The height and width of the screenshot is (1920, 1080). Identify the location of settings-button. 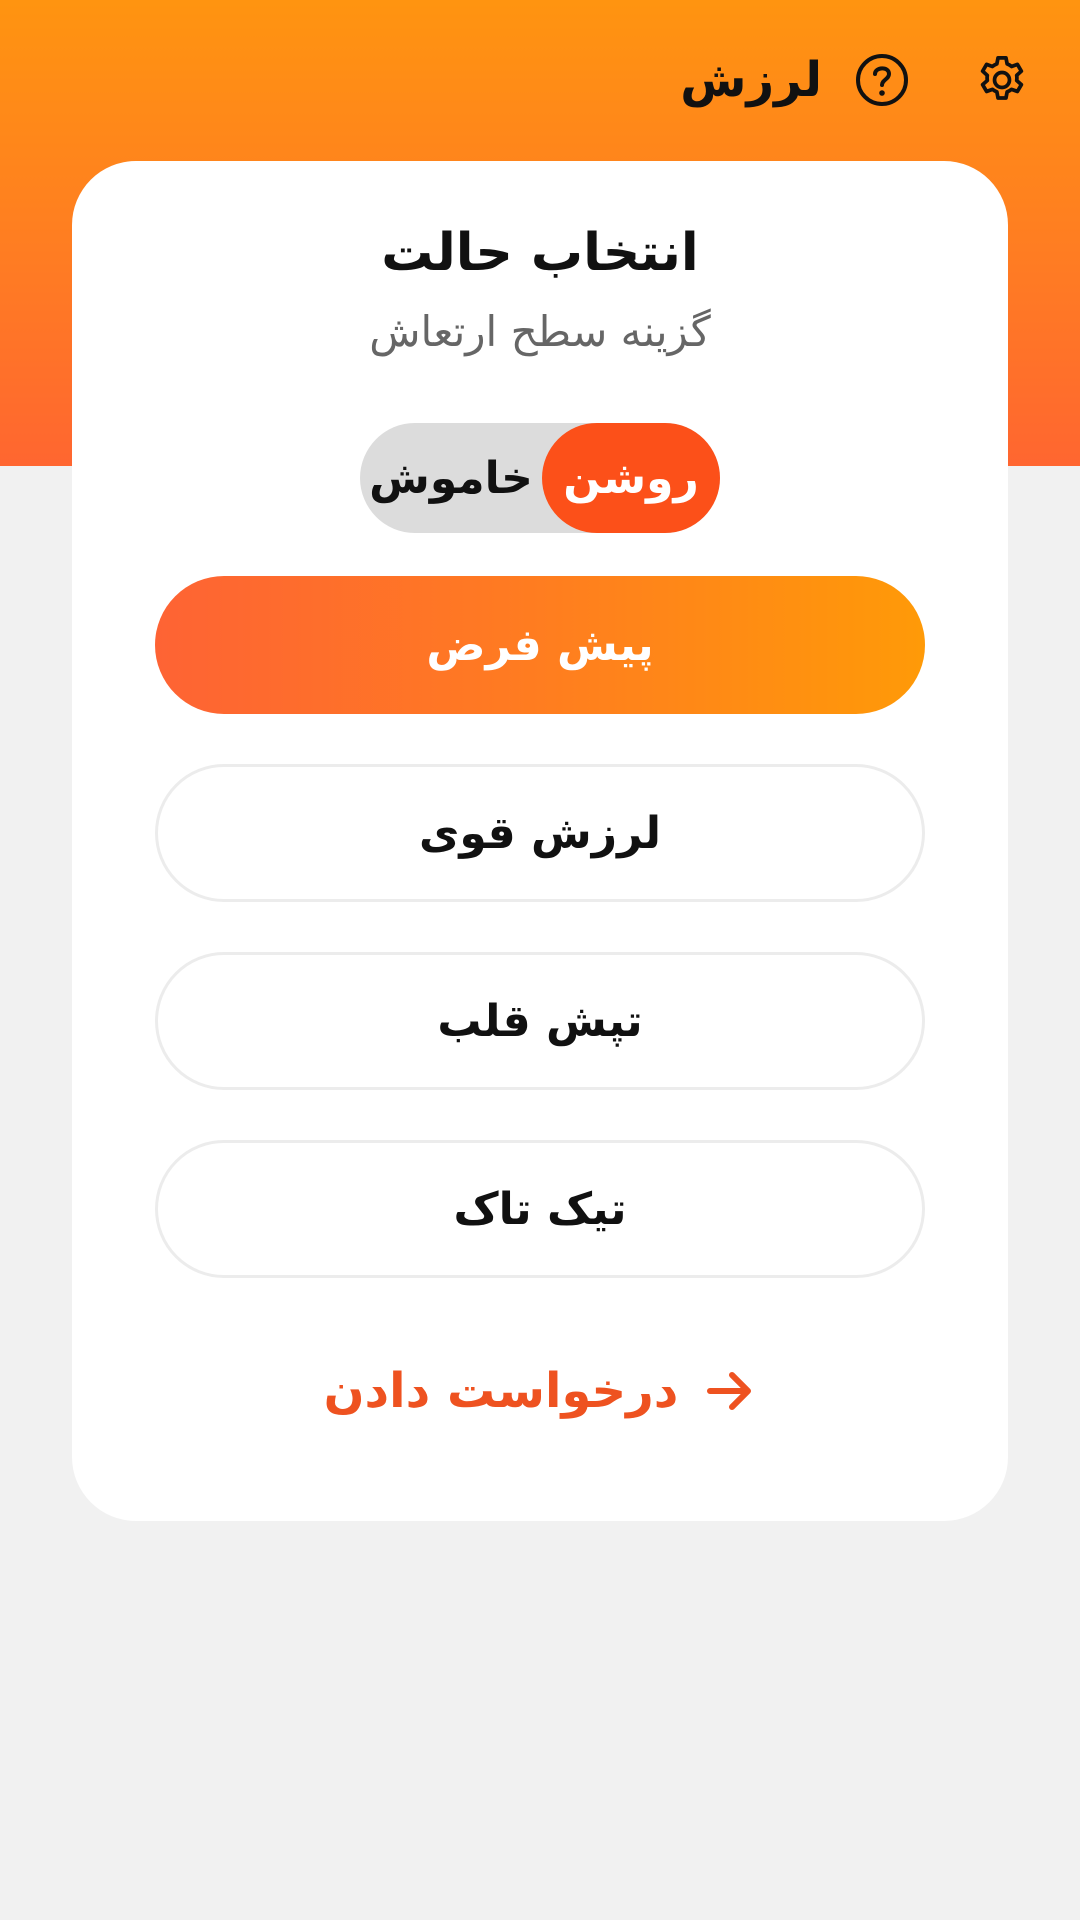
(1002, 80).